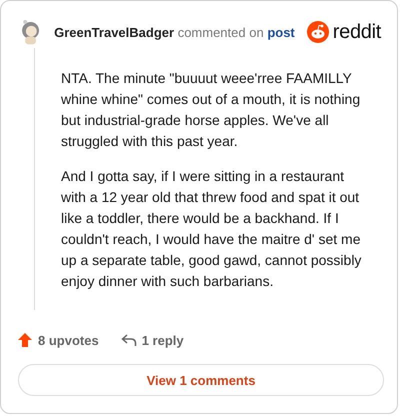  What do you see at coordinates (201, 380) in the screenshot?
I see `view-comments-button: View 1 comments` at bounding box center [201, 380].